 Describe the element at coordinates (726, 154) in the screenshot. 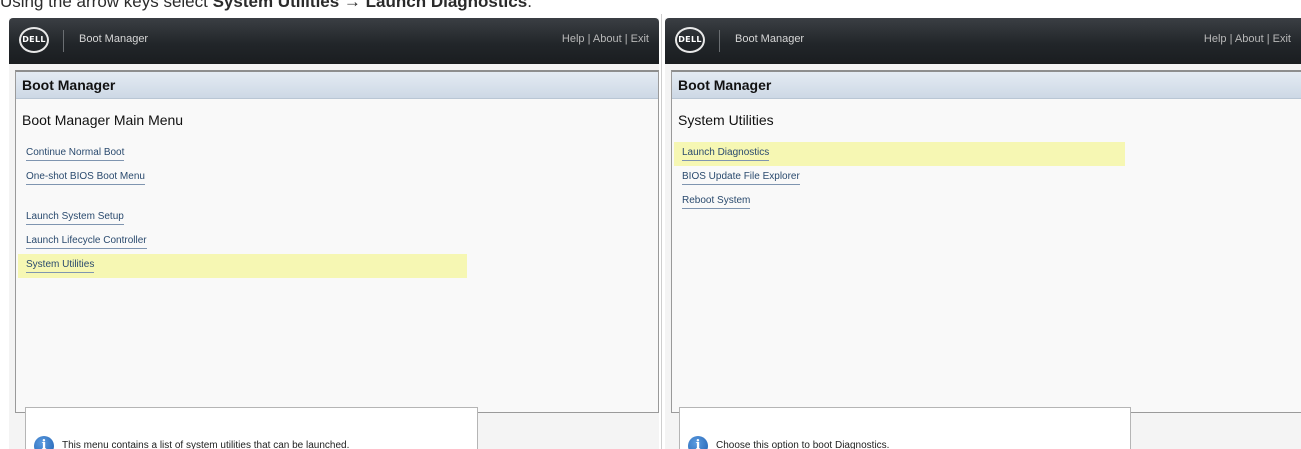

I see `menu-item-label: Launch Diagnostics` at that location.